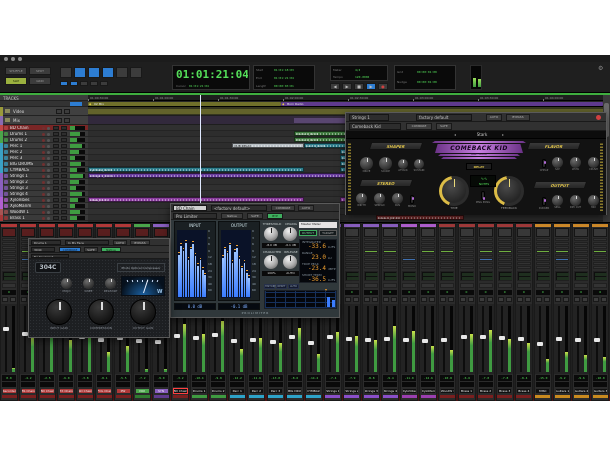  I want to click on knob-character, so click(271, 262).